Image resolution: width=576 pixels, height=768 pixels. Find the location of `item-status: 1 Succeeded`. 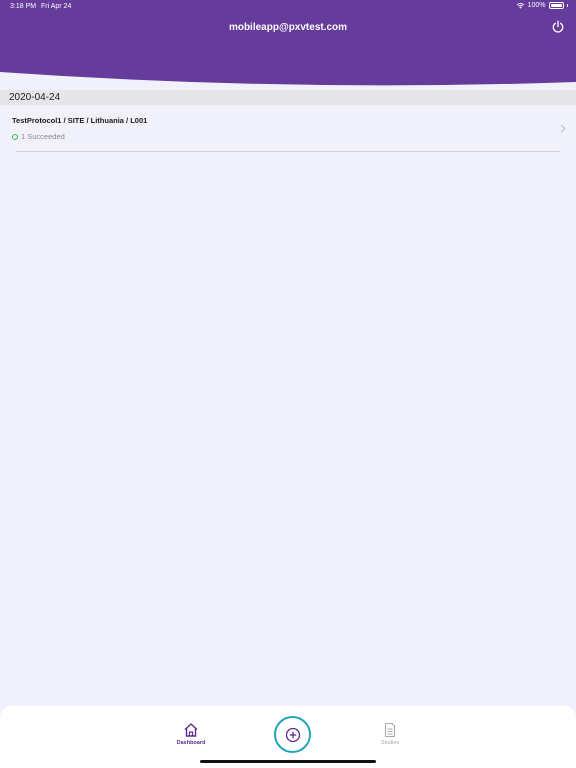

item-status: 1 Succeeded is located at coordinates (38, 136).